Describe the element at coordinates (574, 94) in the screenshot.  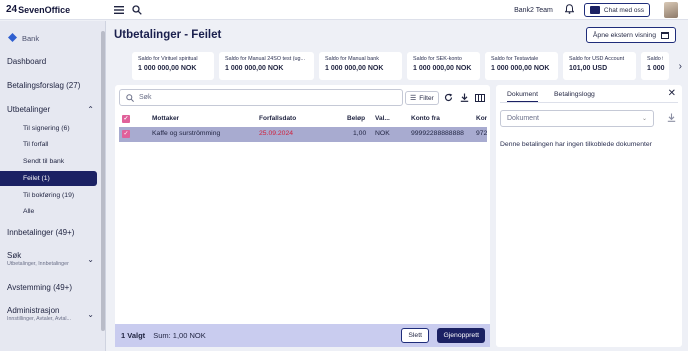
I see `tab-betalingslogg: Betalingslogg` at that location.